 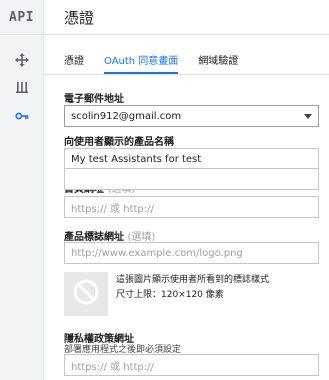 What do you see at coordinates (218, 64) in the screenshot?
I see `tab-domain-verification: 網域驗證` at bounding box center [218, 64].